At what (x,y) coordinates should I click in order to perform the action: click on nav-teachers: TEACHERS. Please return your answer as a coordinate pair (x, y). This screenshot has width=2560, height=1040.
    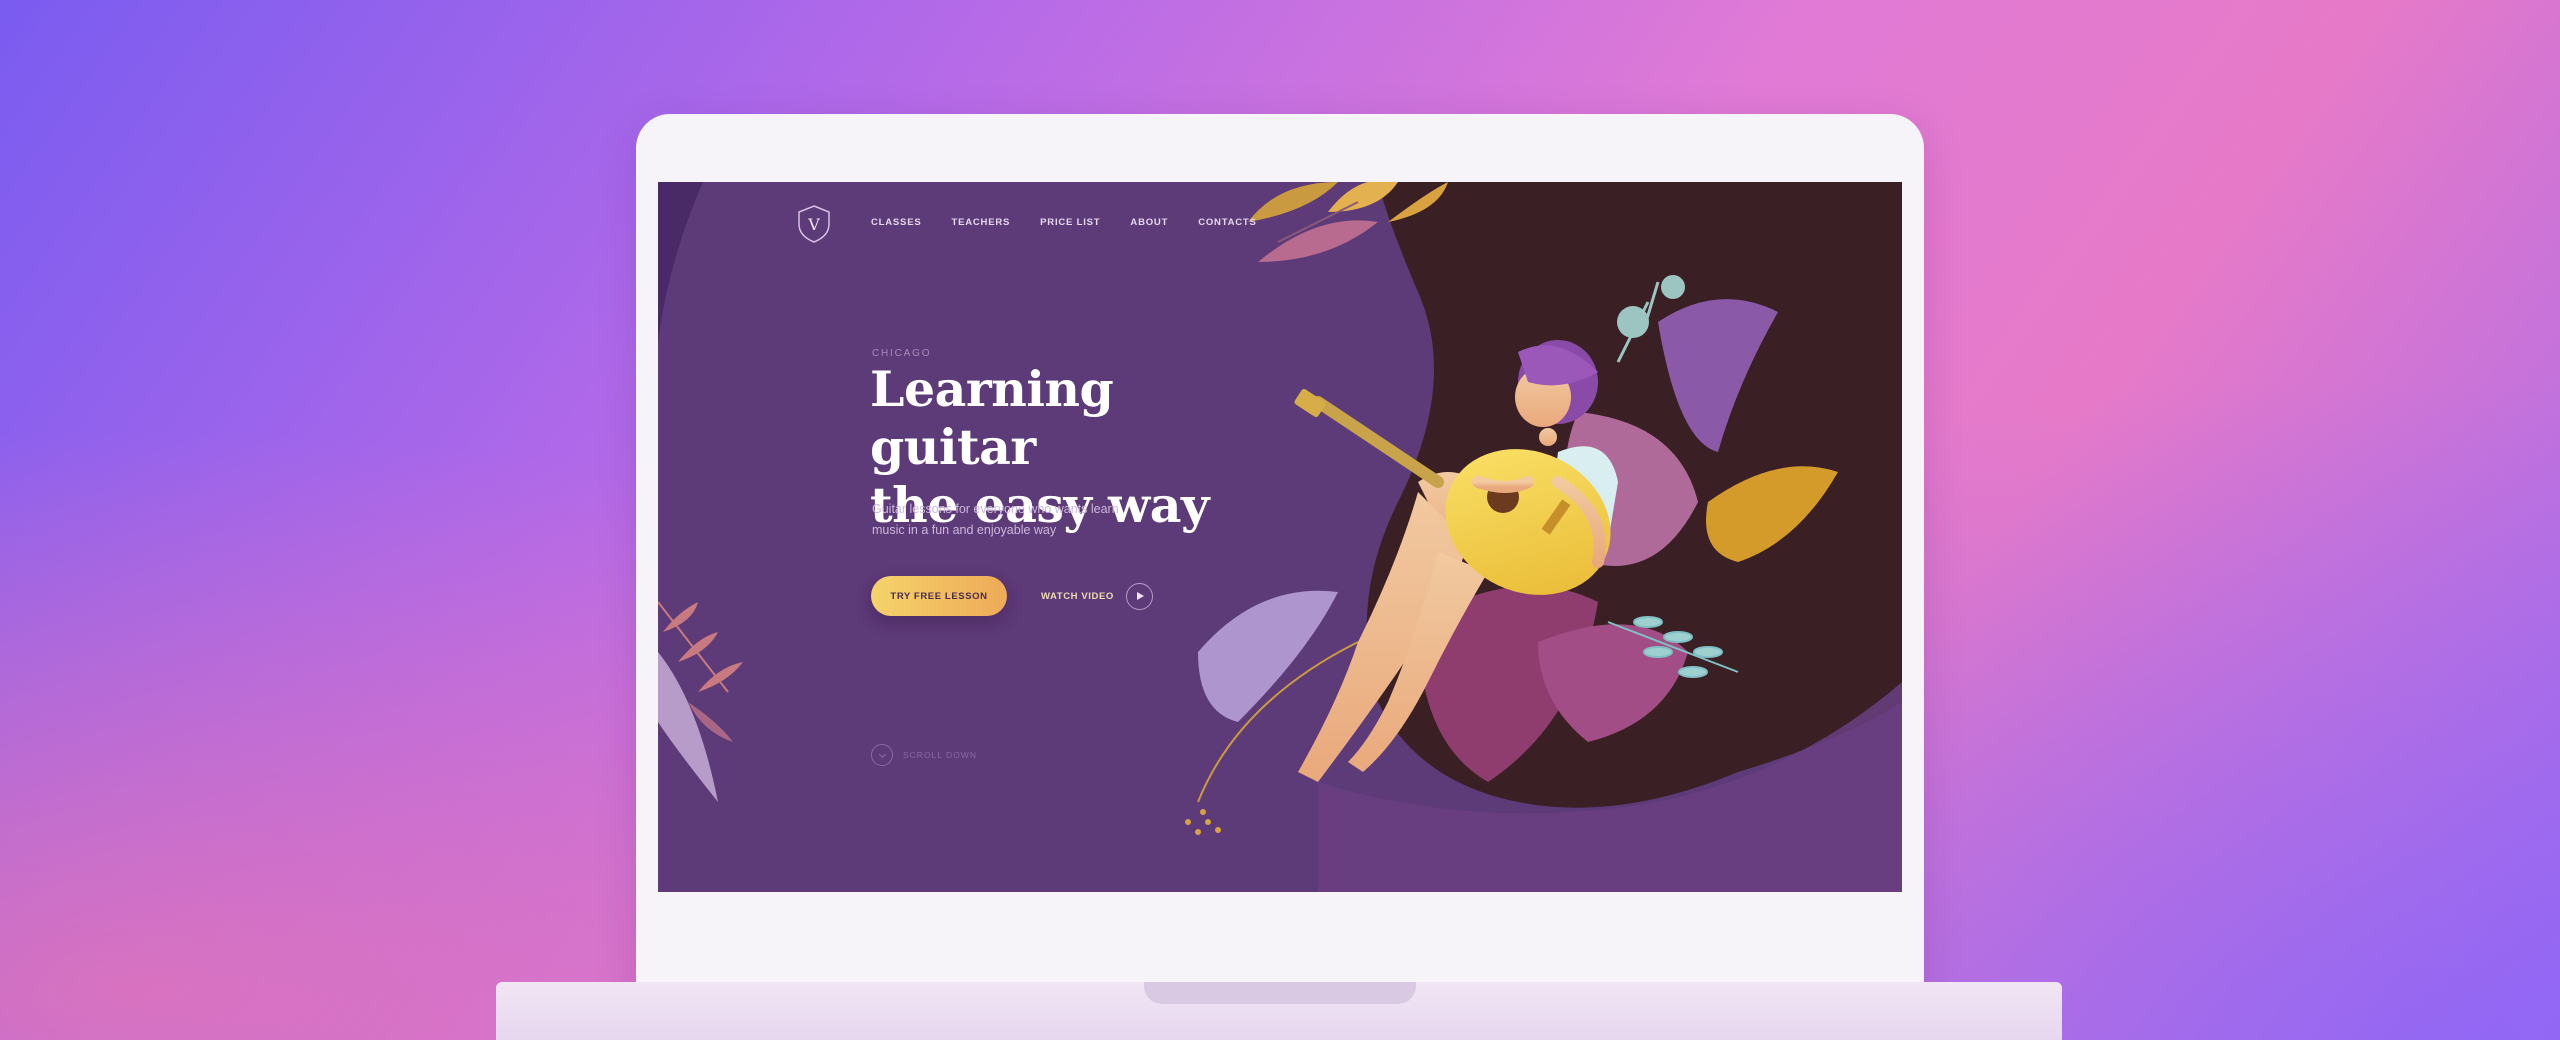
    Looking at the image, I should click on (980, 222).